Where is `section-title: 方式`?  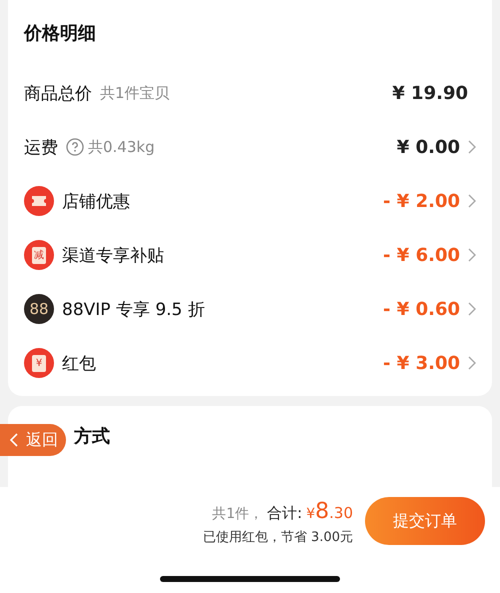
section-title: 方式 is located at coordinates (92, 436).